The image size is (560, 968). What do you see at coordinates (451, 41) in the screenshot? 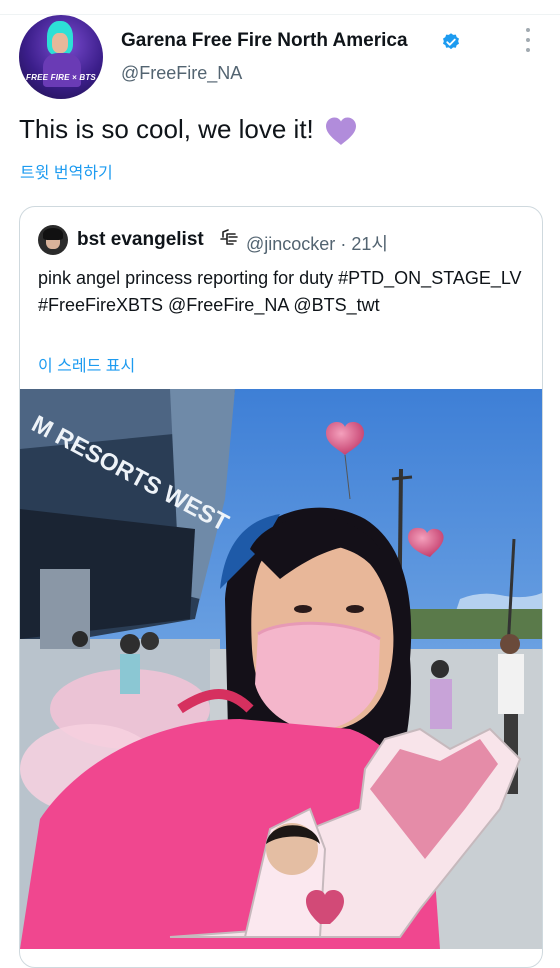
I see `verified-badge-icon` at bounding box center [451, 41].